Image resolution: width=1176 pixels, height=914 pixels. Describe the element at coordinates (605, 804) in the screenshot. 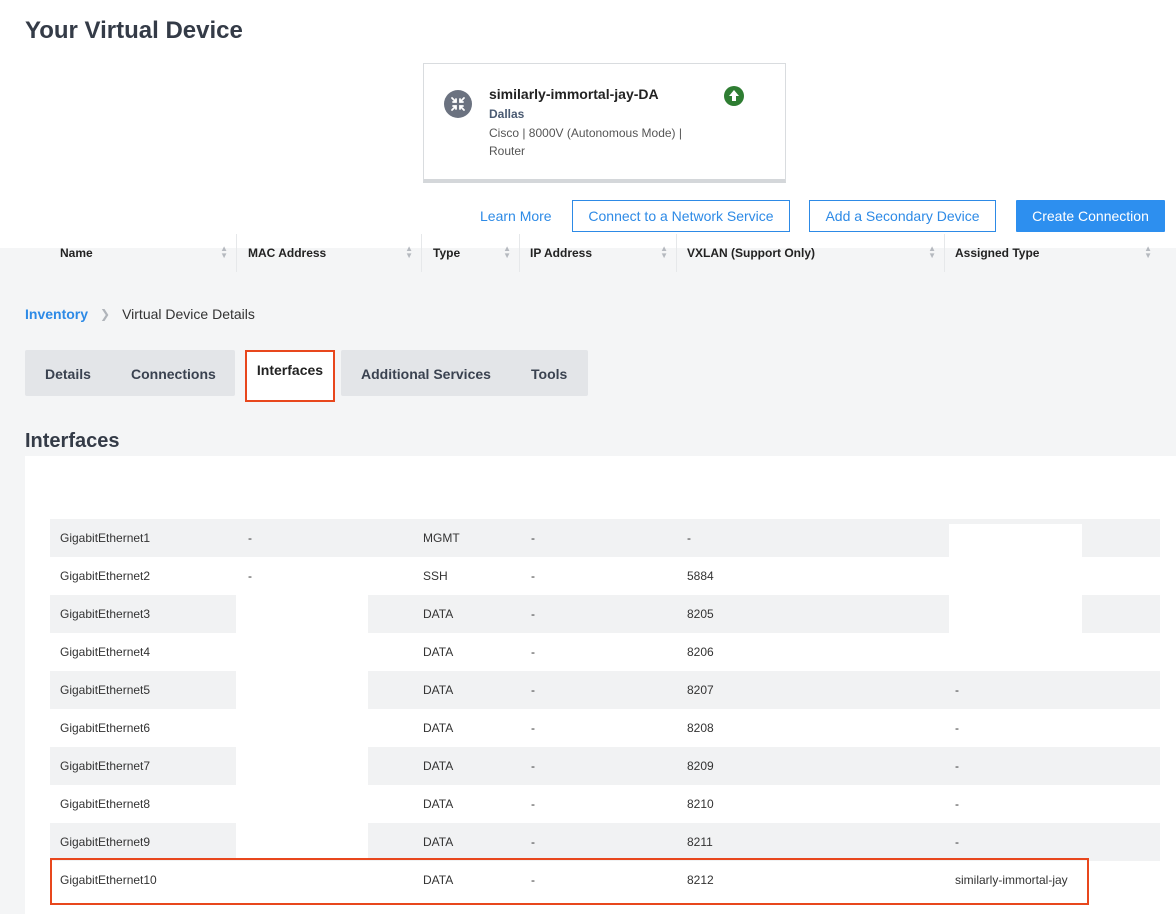

I see `table-row: GigabitEthernet8 DATA - 8210 -` at that location.